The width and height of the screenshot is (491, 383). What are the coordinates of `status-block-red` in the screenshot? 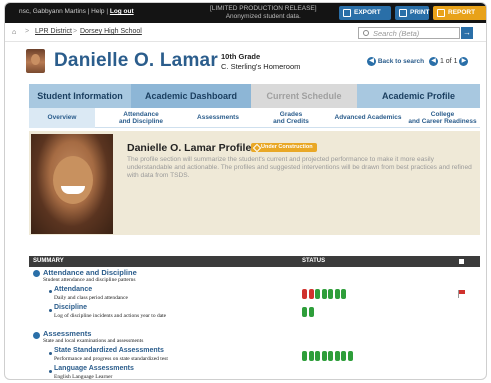 It's located at (304, 294).